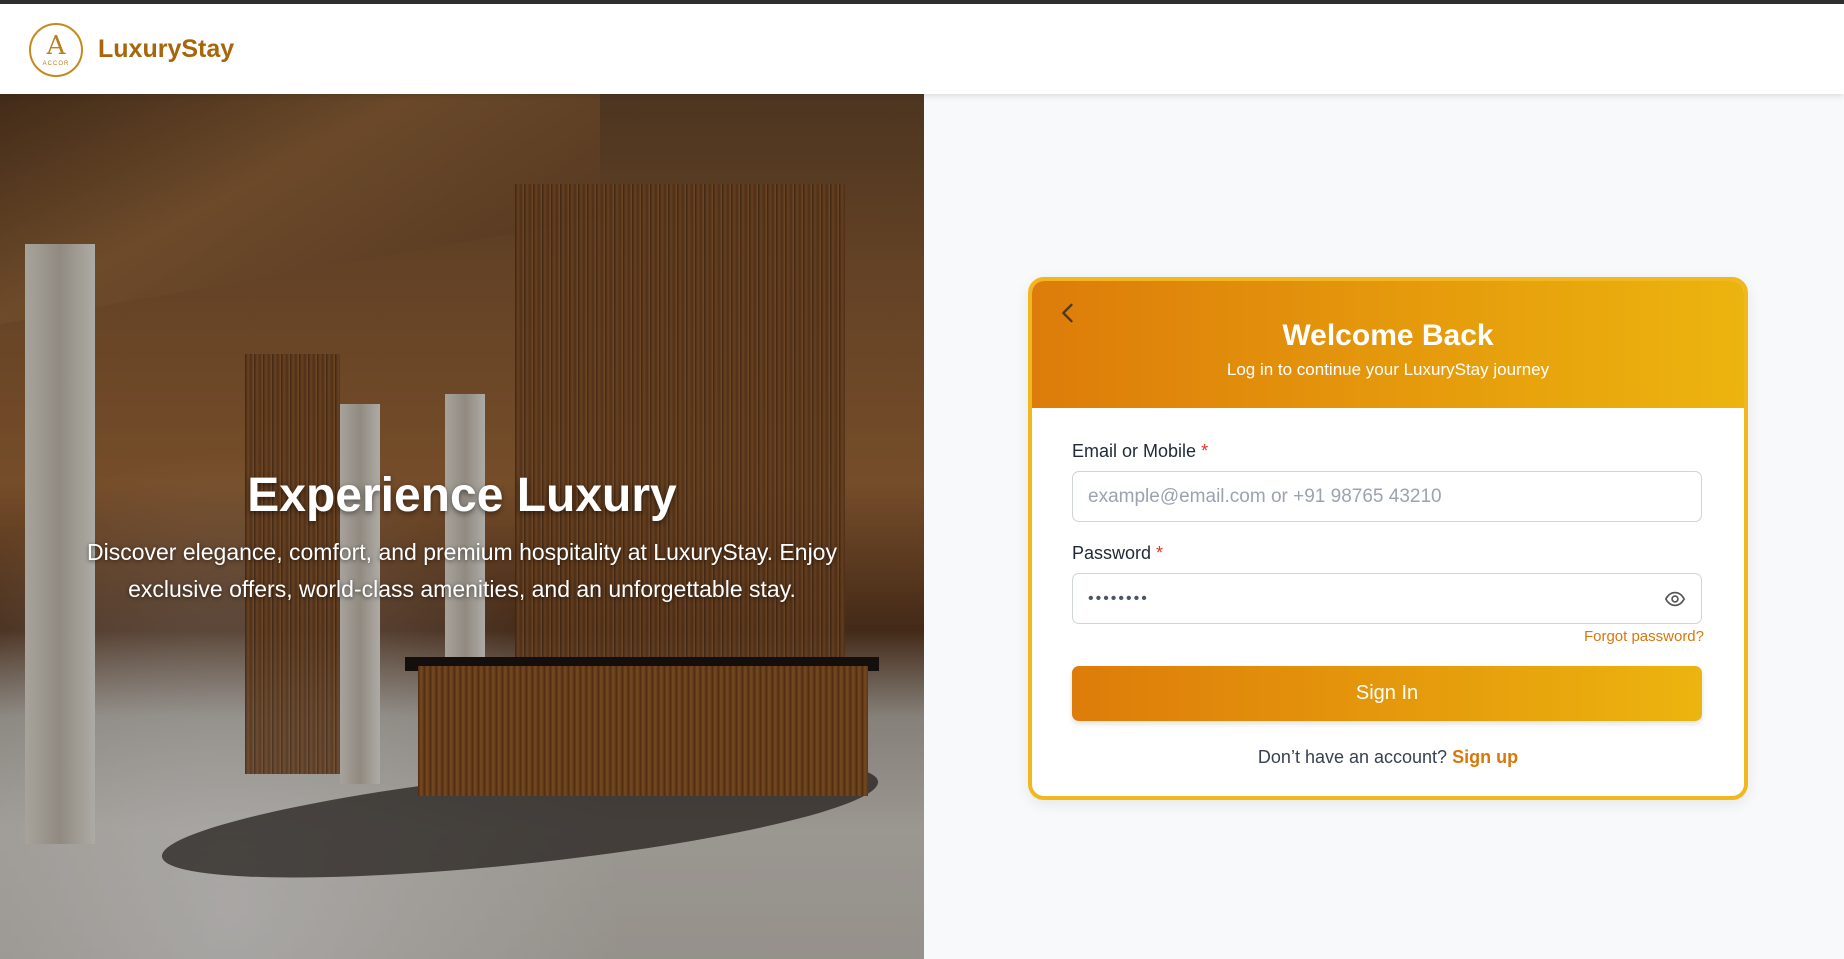 Image resolution: width=1844 pixels, height=959 pixels. I want to click on hero-title: Experience Luxury, so click(462, 495).